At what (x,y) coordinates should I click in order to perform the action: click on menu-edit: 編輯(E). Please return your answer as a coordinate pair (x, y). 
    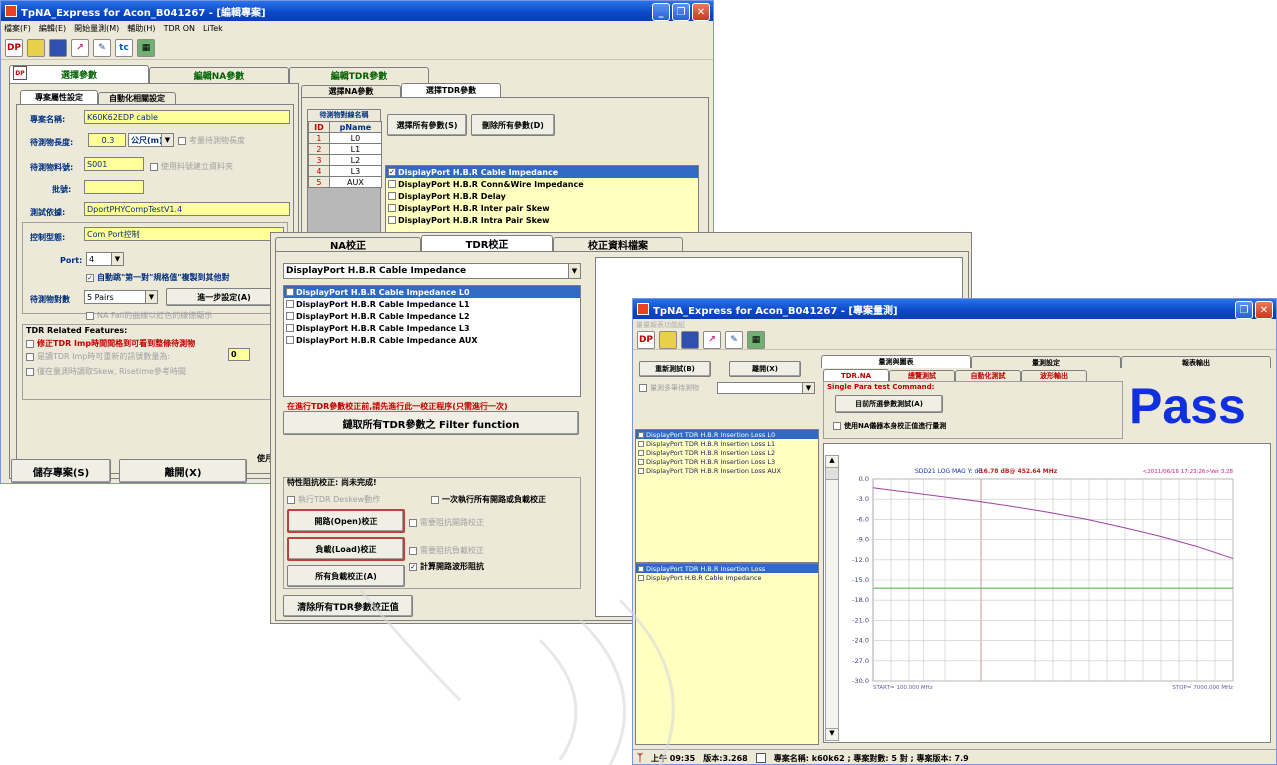
    Looking at the image, I should click on (52, 28).